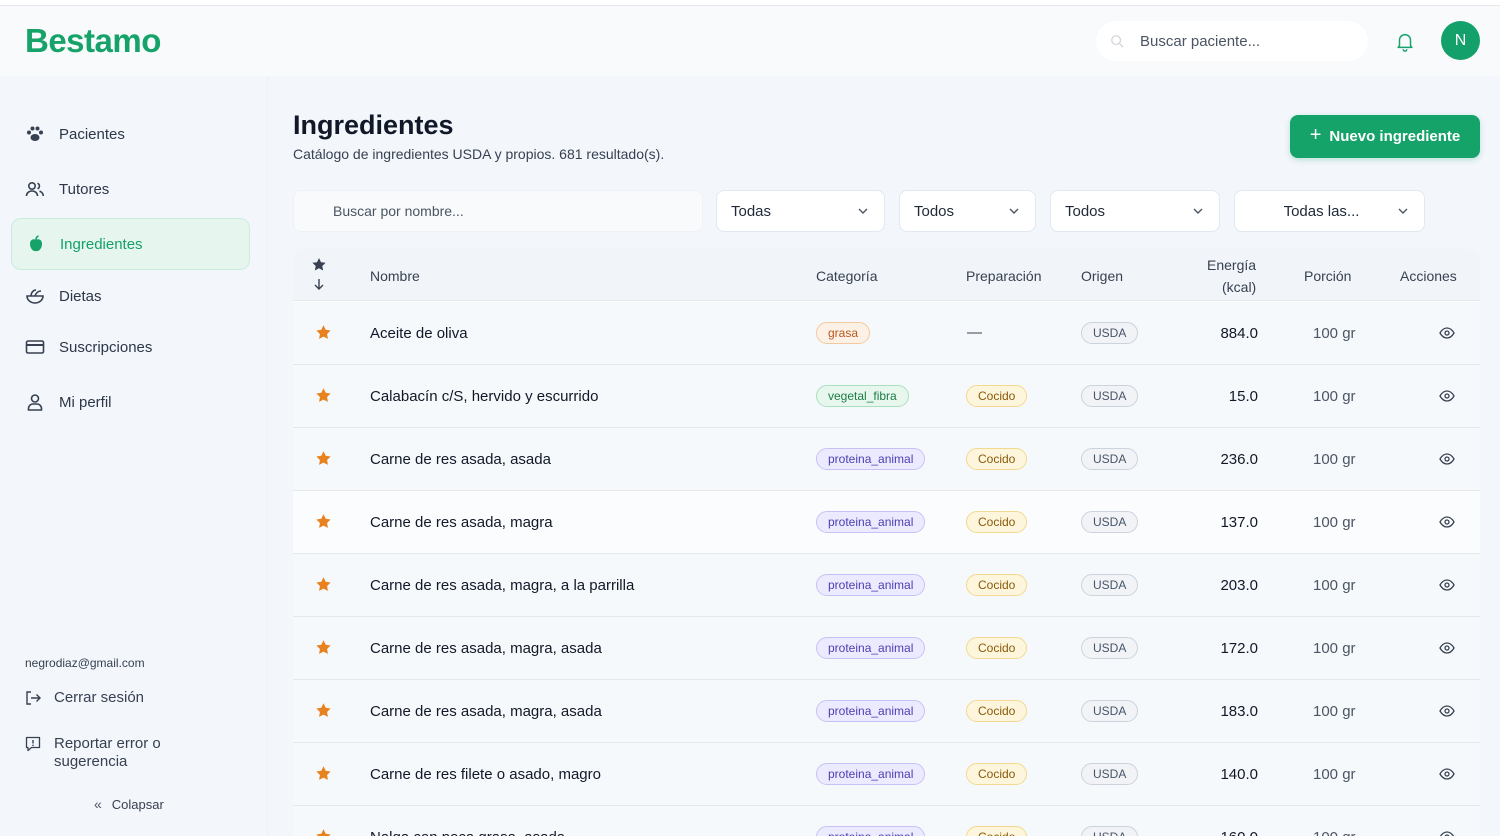  What do you see at coordinates (35, 134) in the screenshot?
I see `paw-icon` at bounding box center [35, 134].